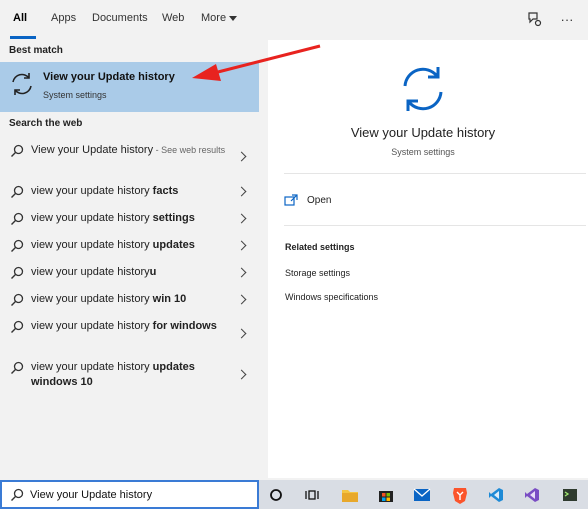  Describe the element at coordinates (169, 299) in the screenshot. I see `web-result-suggestion: win 10` at that location.